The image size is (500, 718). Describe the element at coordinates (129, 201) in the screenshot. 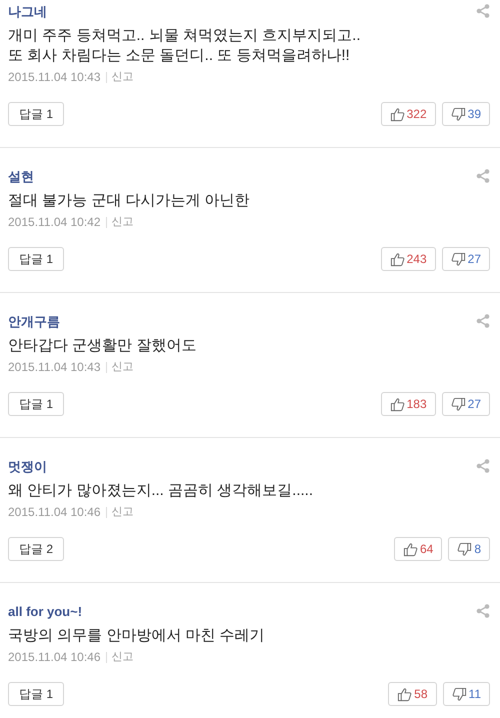

I see `comment-text: 절대 불가능 군대 다시가는게 아닌한` at that location.